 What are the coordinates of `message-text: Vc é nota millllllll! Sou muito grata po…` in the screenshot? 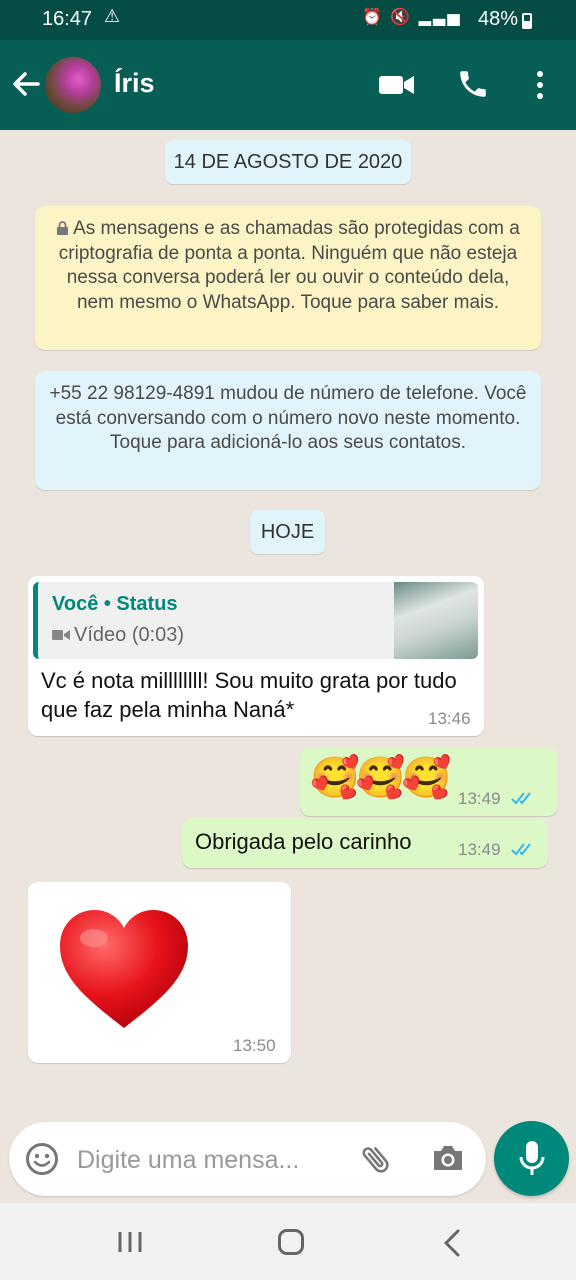 It's located at (249, 695).